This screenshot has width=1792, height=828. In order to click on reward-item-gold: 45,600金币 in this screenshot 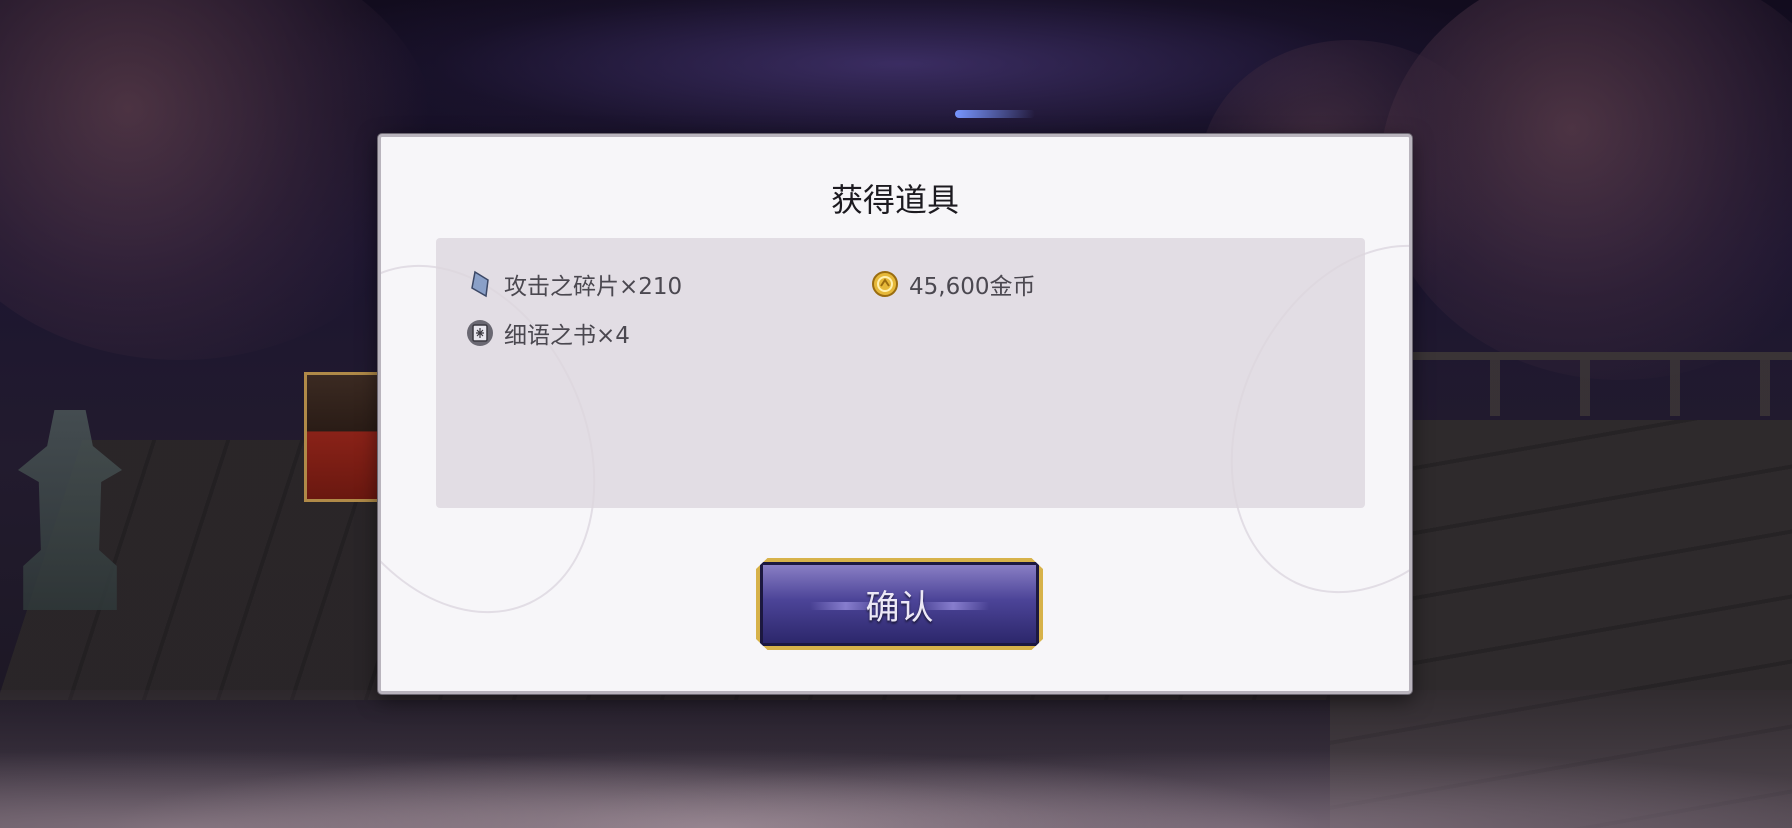, I will do `click(953, 284)`.